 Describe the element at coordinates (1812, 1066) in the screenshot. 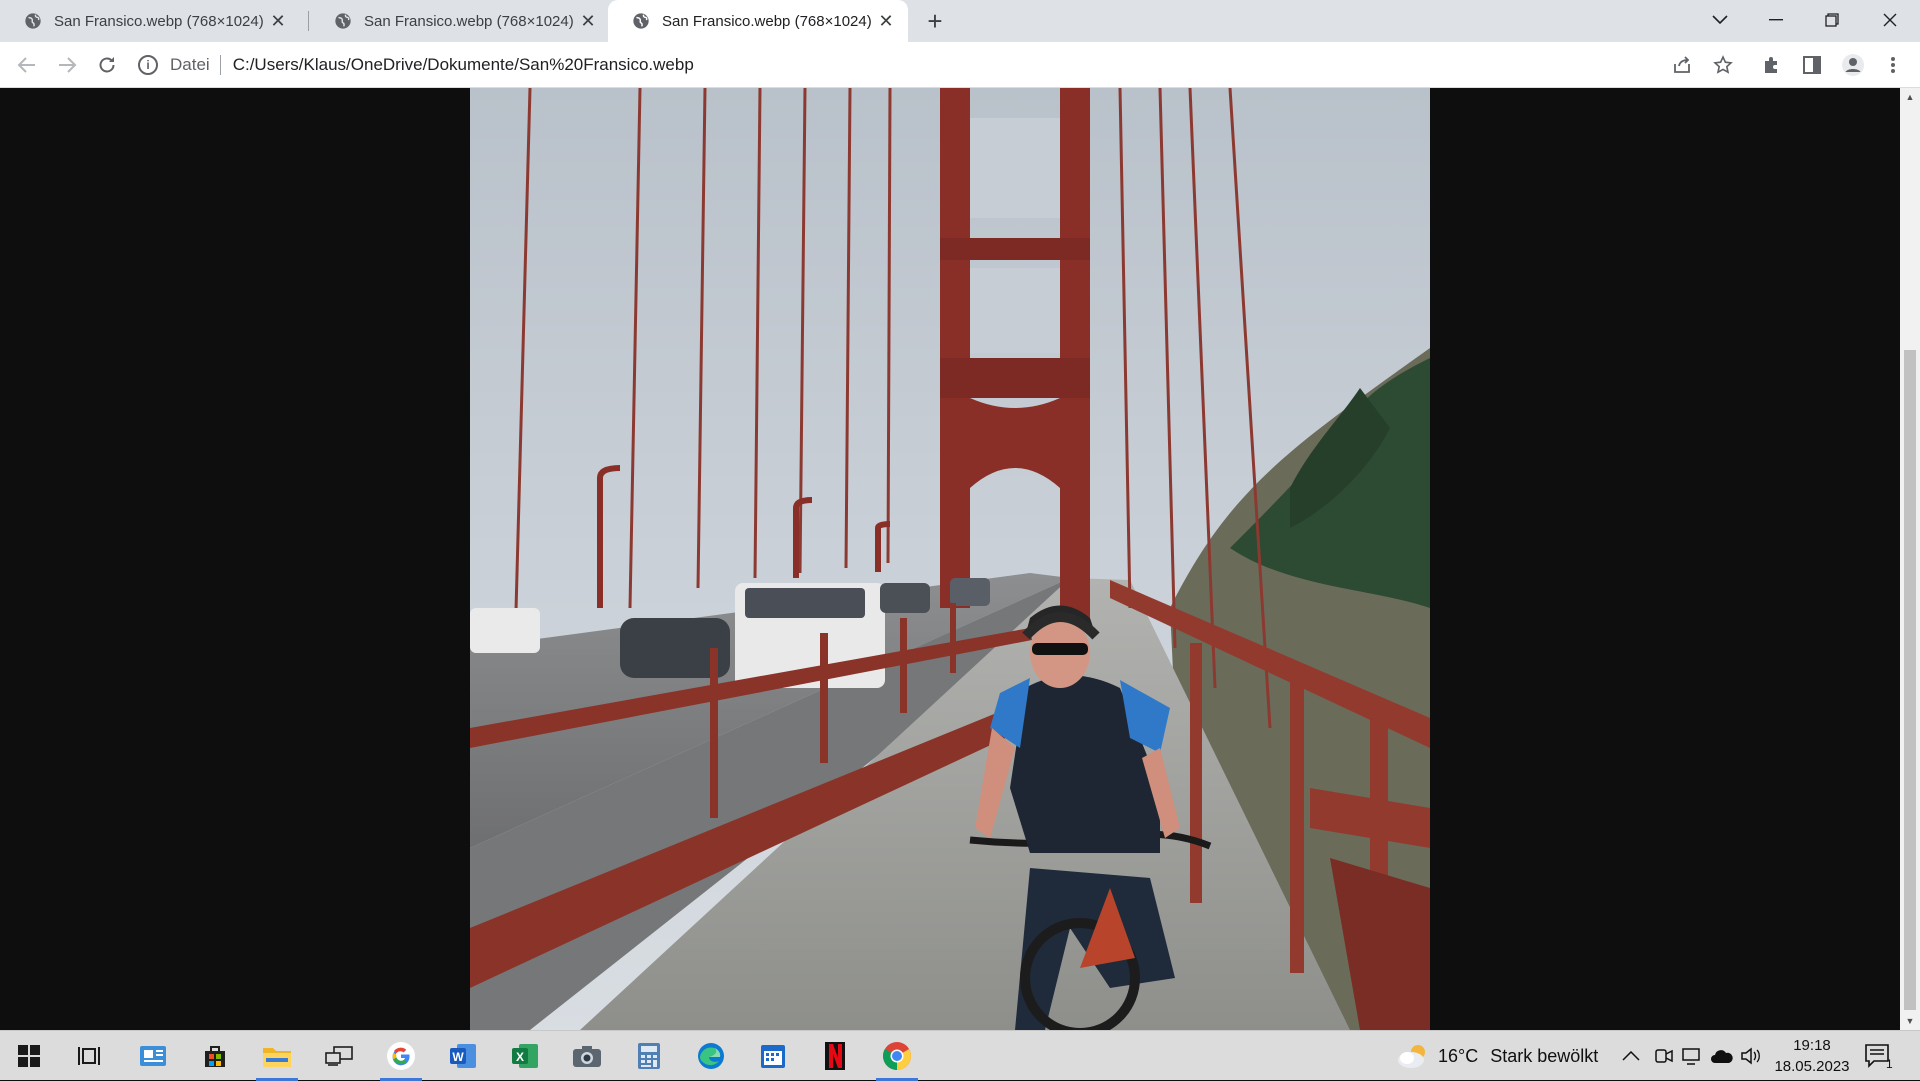

I see `clock-date: 18.05.2023` at that location.